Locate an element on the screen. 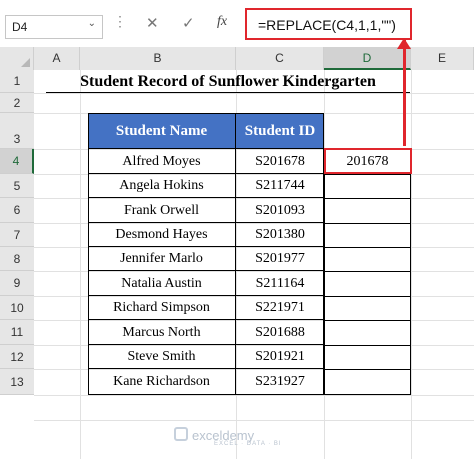 Image resolution: width=474 pixels, height=459 pixels. watermark-logo: exceldemy EXCEL · DATA · BI is located at coordinates (228, 437).